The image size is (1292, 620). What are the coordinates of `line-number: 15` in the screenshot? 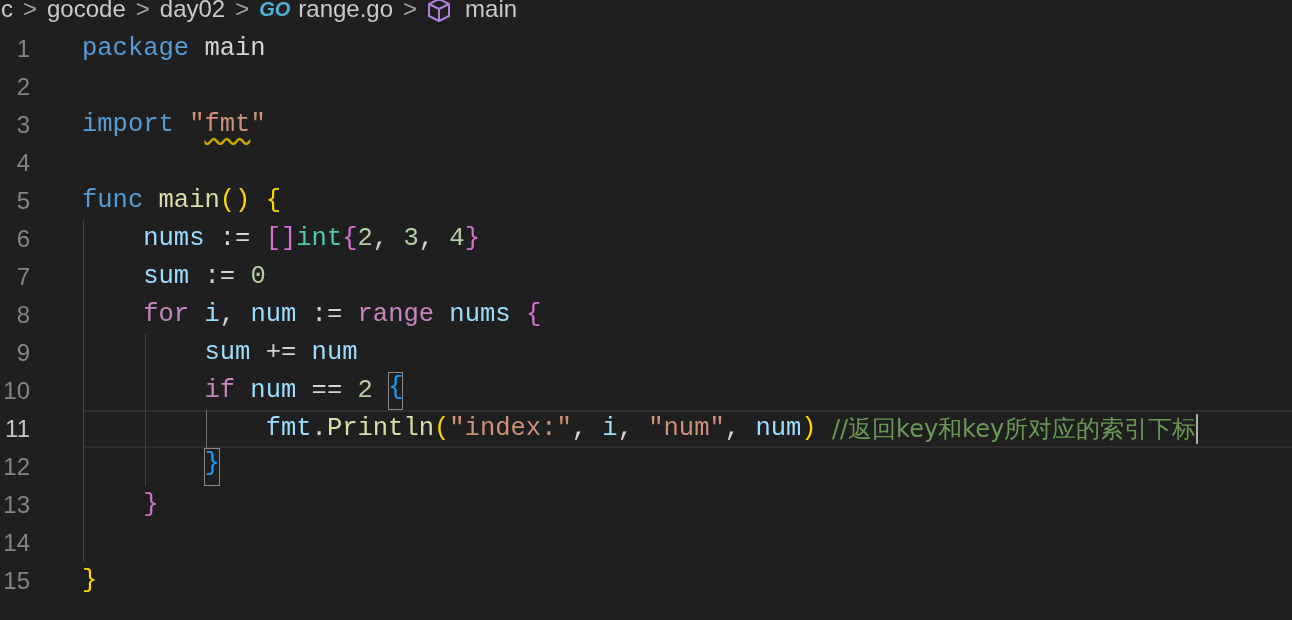 It's located at (16, 581).